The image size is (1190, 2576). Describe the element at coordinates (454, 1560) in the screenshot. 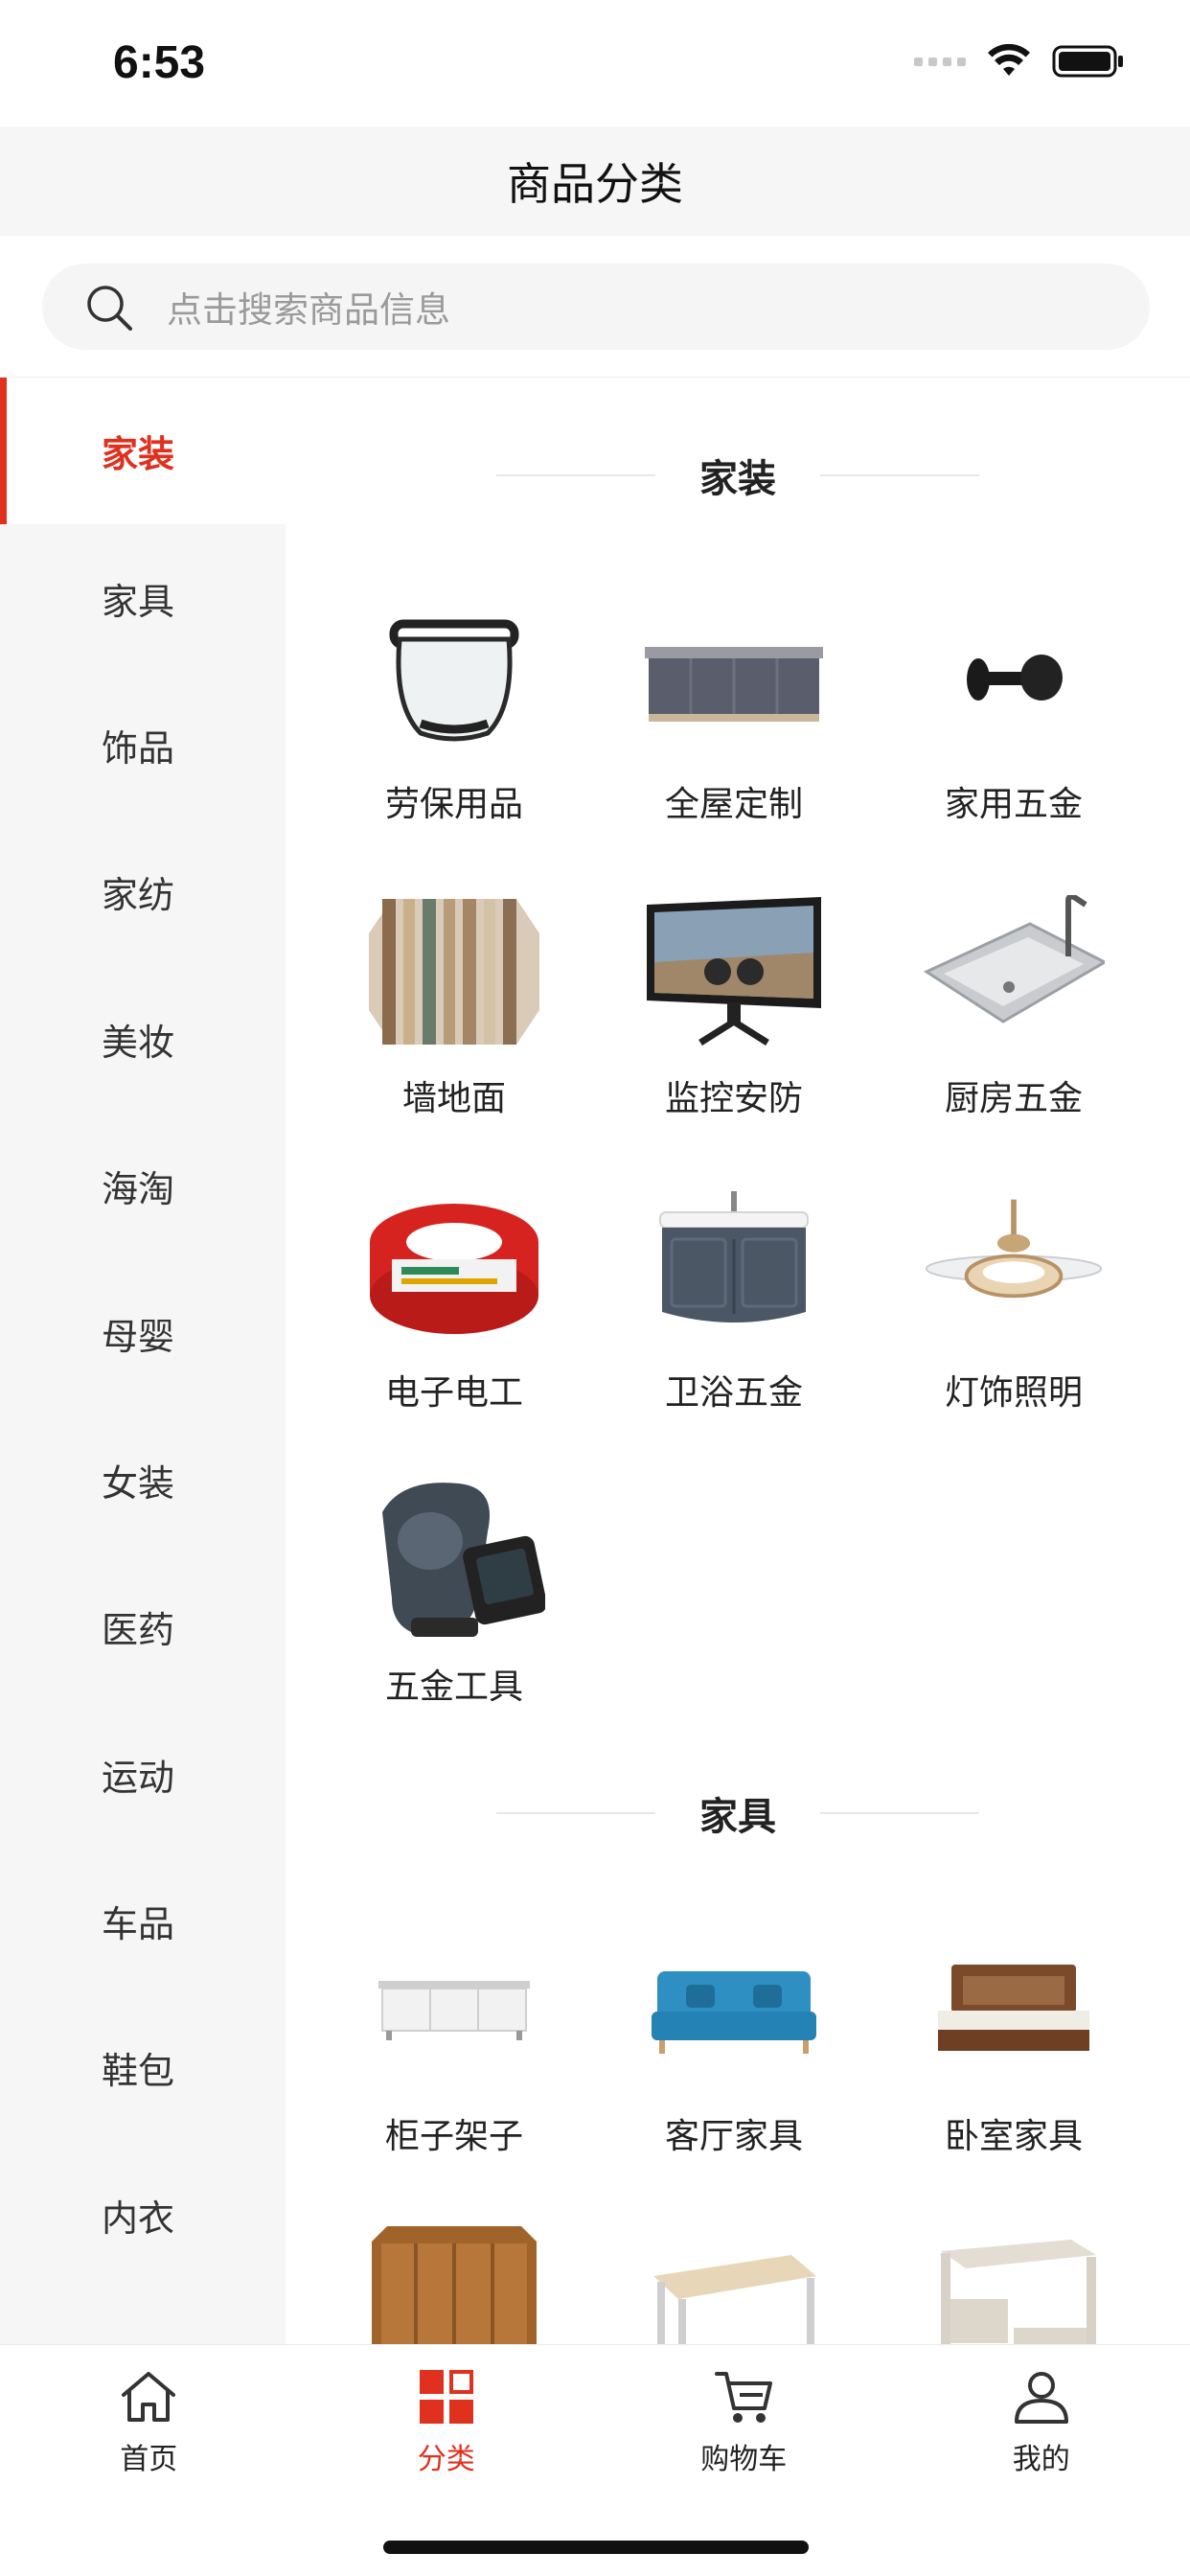

I see `power-tool-icon` at that location.